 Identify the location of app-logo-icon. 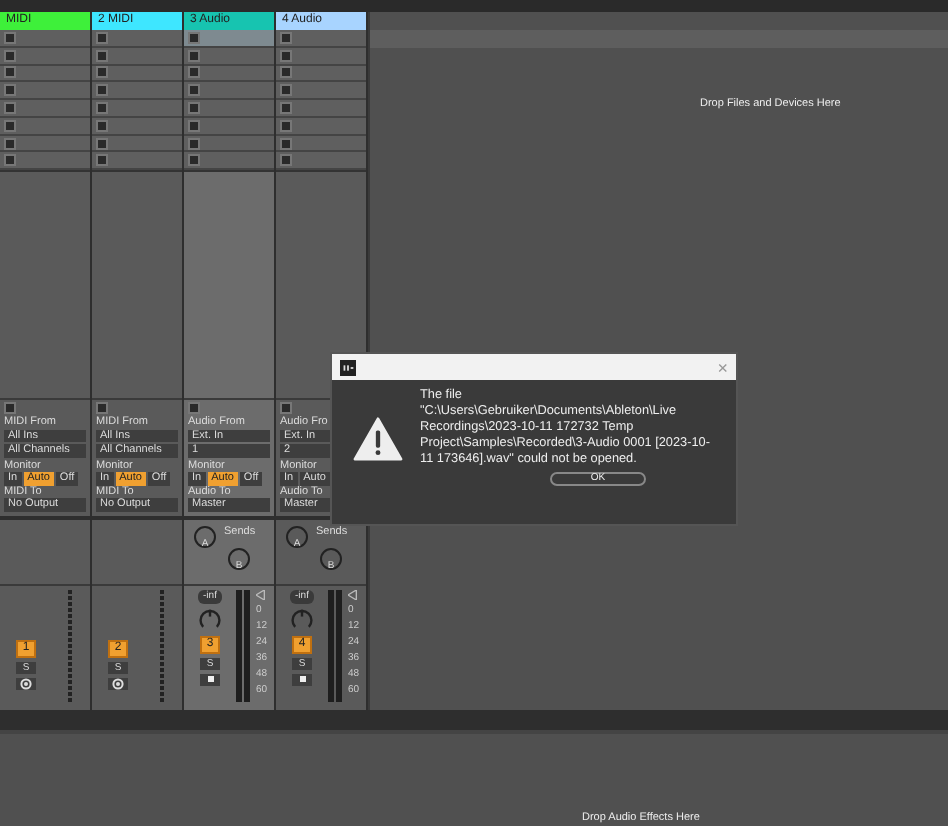
(348, 367).